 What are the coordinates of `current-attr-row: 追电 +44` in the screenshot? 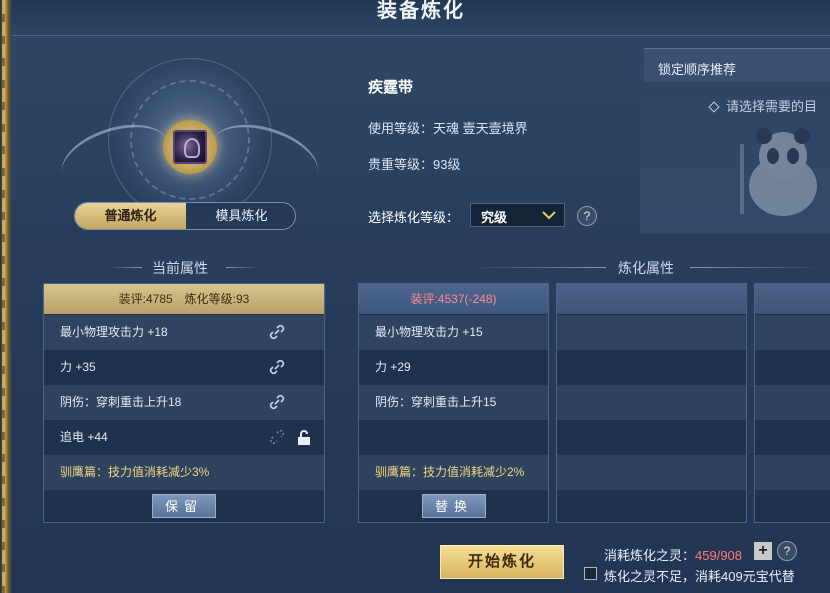 It's located at (184, 437).